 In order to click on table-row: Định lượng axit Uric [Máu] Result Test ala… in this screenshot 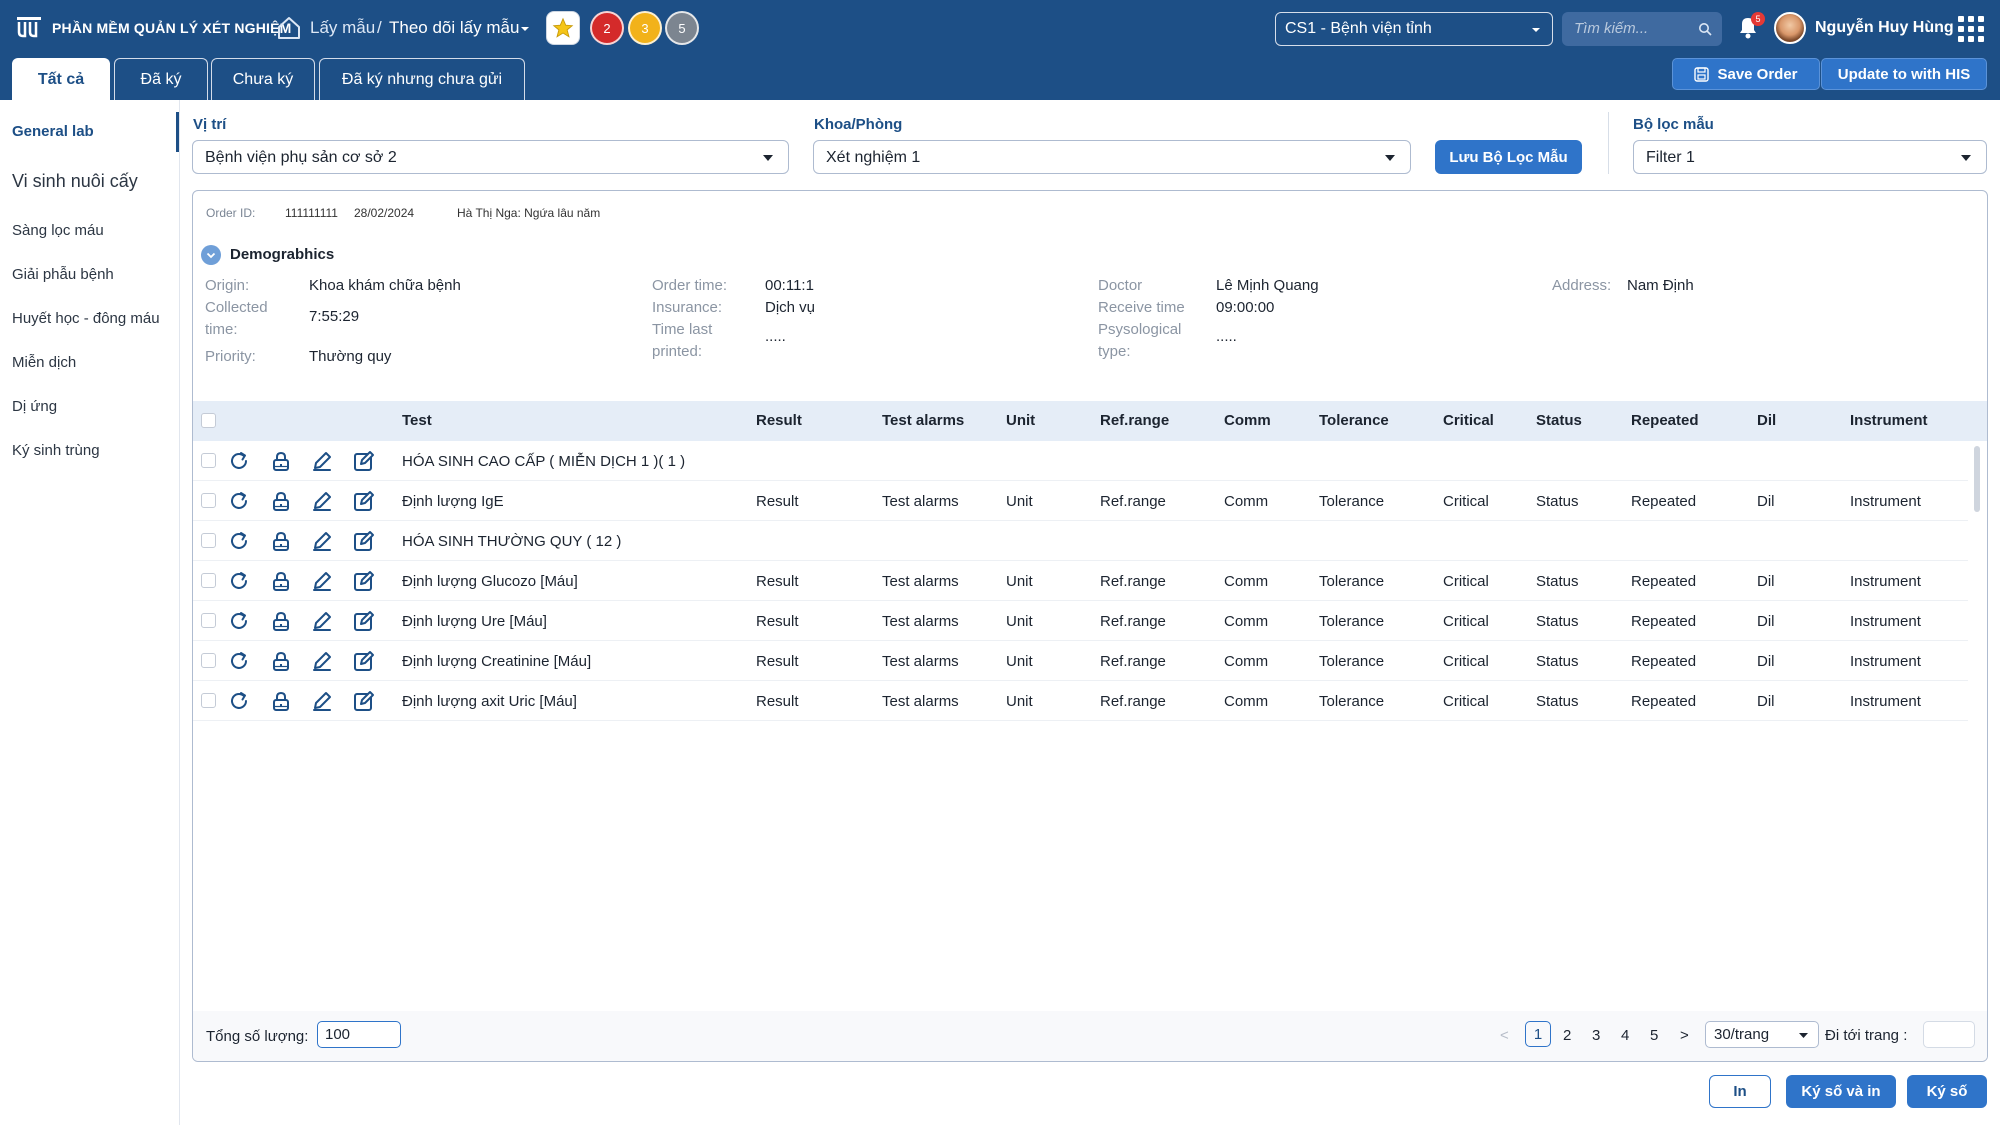, I will do `click(1080, 701)`.